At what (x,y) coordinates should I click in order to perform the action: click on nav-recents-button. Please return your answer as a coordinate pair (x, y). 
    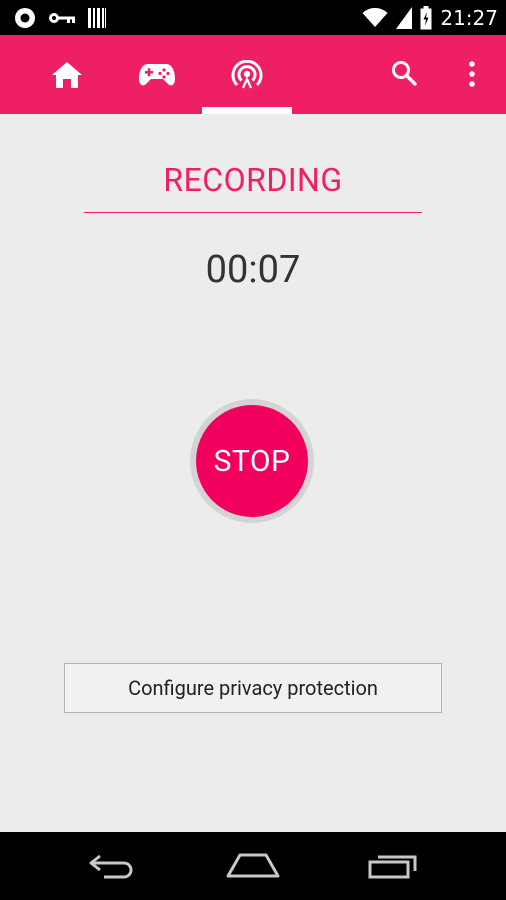
    Looking at the image, I should click on (393, 866).